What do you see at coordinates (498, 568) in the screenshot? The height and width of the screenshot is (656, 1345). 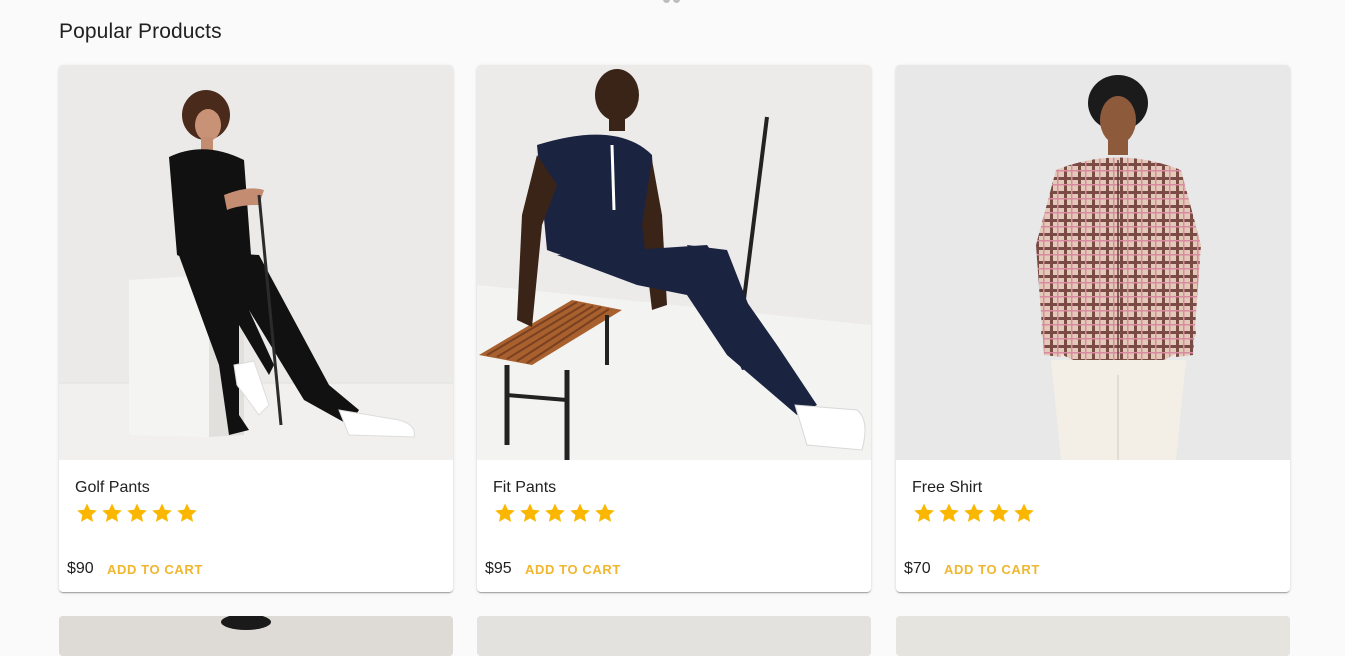 I see `product-price: $95` at bounding box center [498, 568].